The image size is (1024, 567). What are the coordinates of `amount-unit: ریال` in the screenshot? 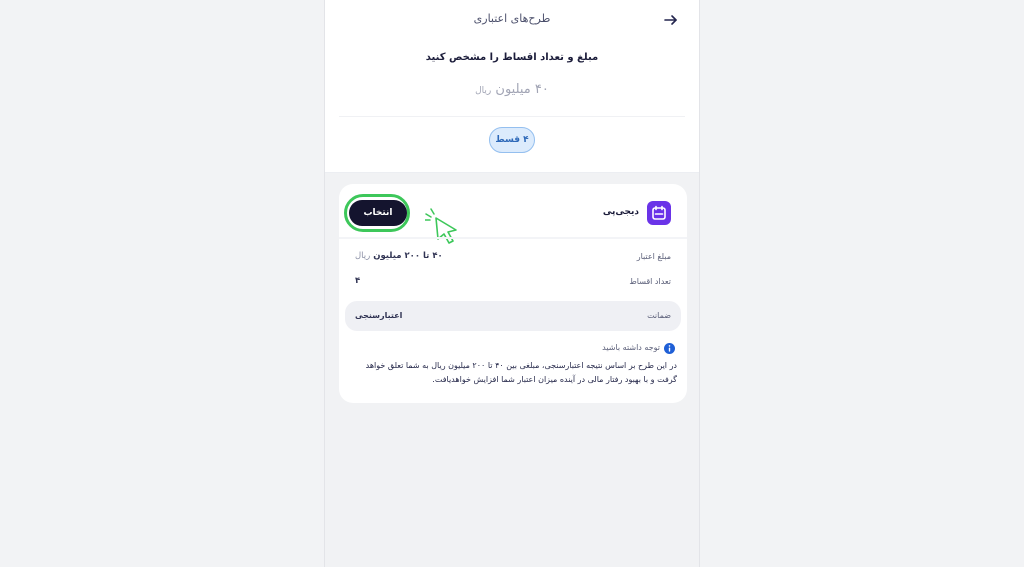 It's located at (483, 91).